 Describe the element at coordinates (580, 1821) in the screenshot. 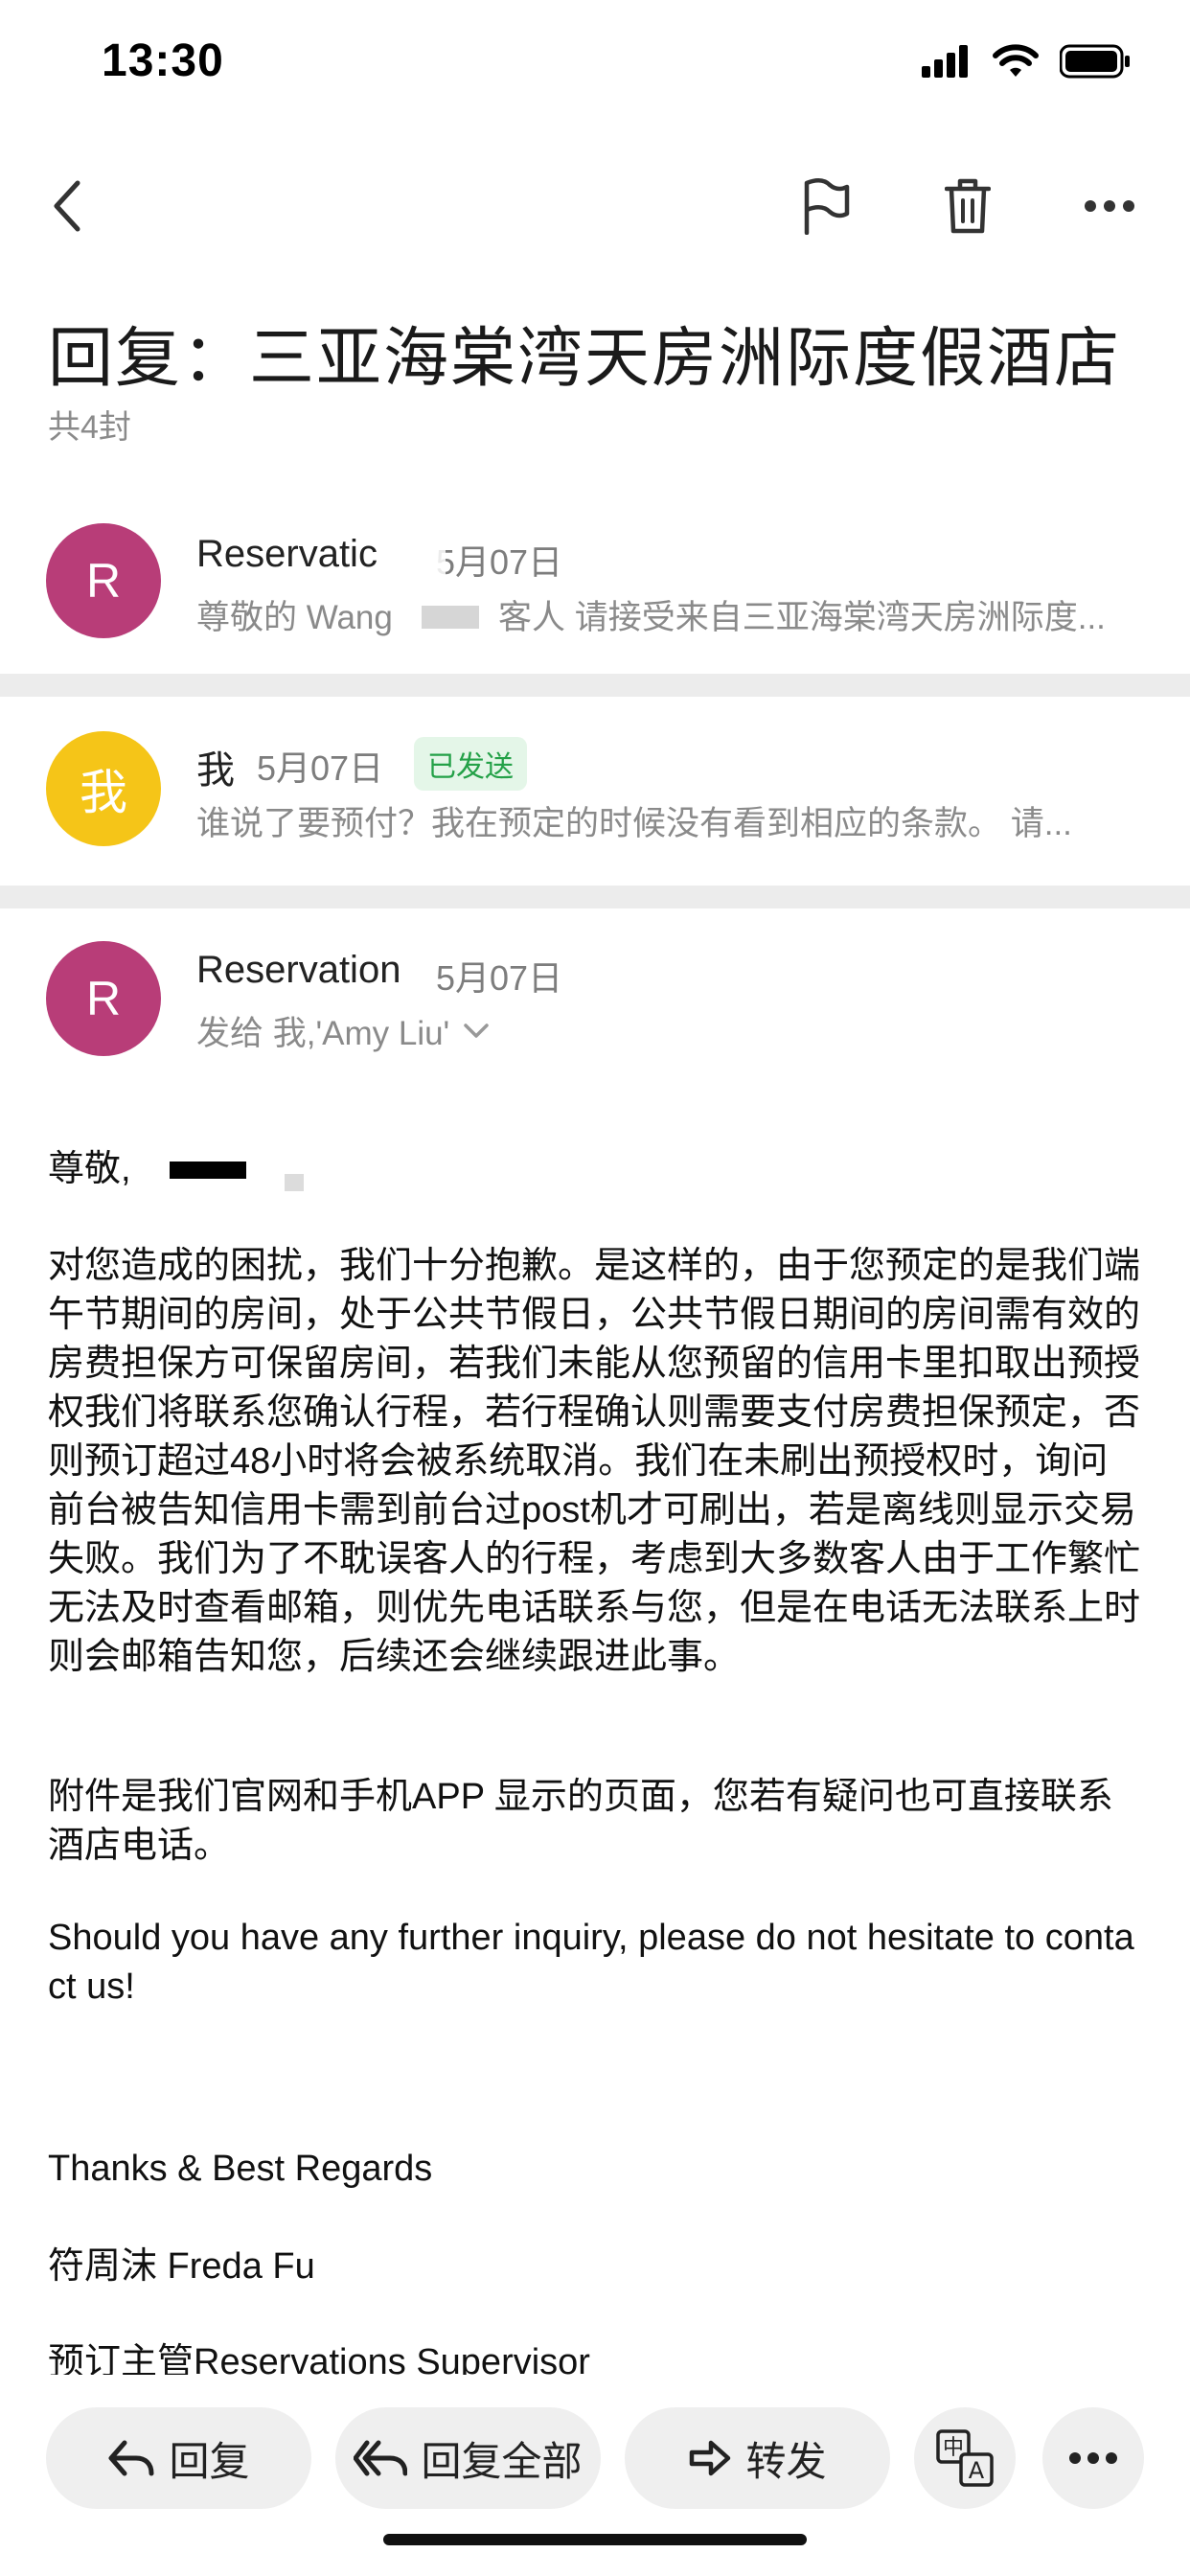

I see `message-paragraph-2: 附件是我们官网和手机APP 显示的页面，您若有疑问也可直接联系酒店电话。` at that location.